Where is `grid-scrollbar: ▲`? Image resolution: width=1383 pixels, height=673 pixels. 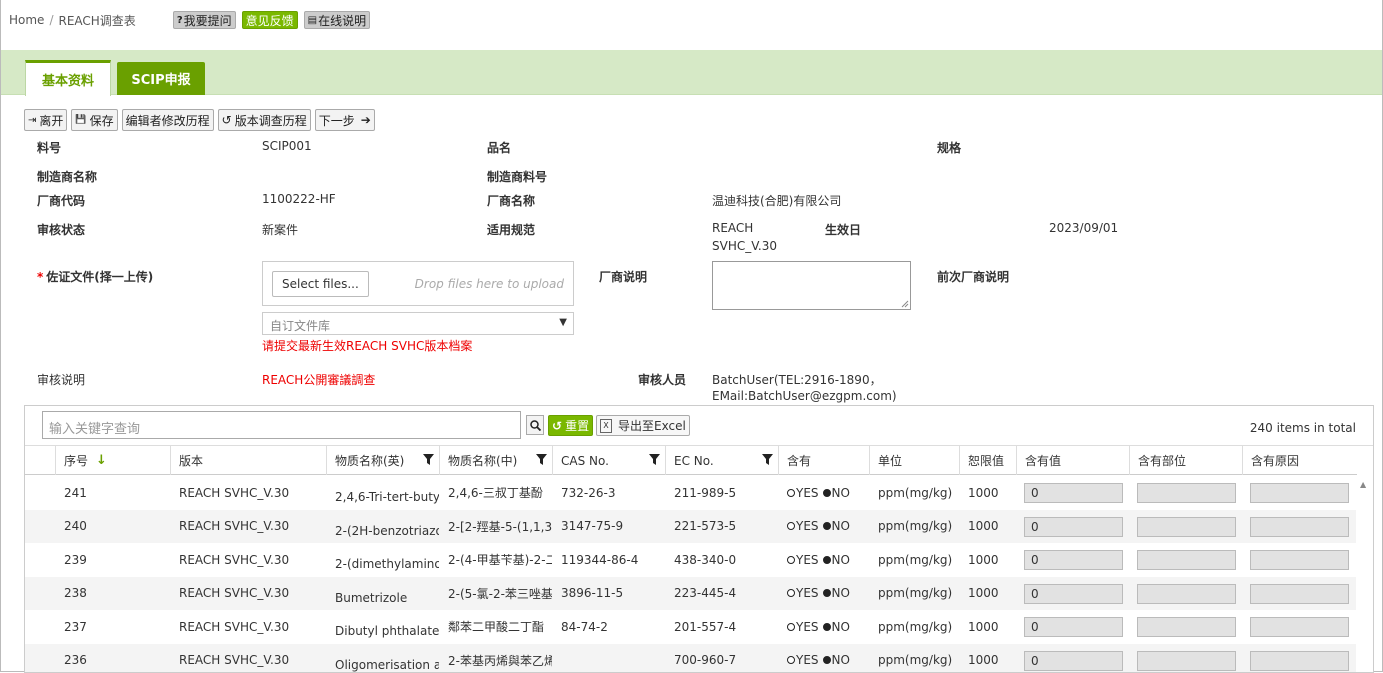 grid-scrollbar: ▲ is located at coordinates (1364, 574).